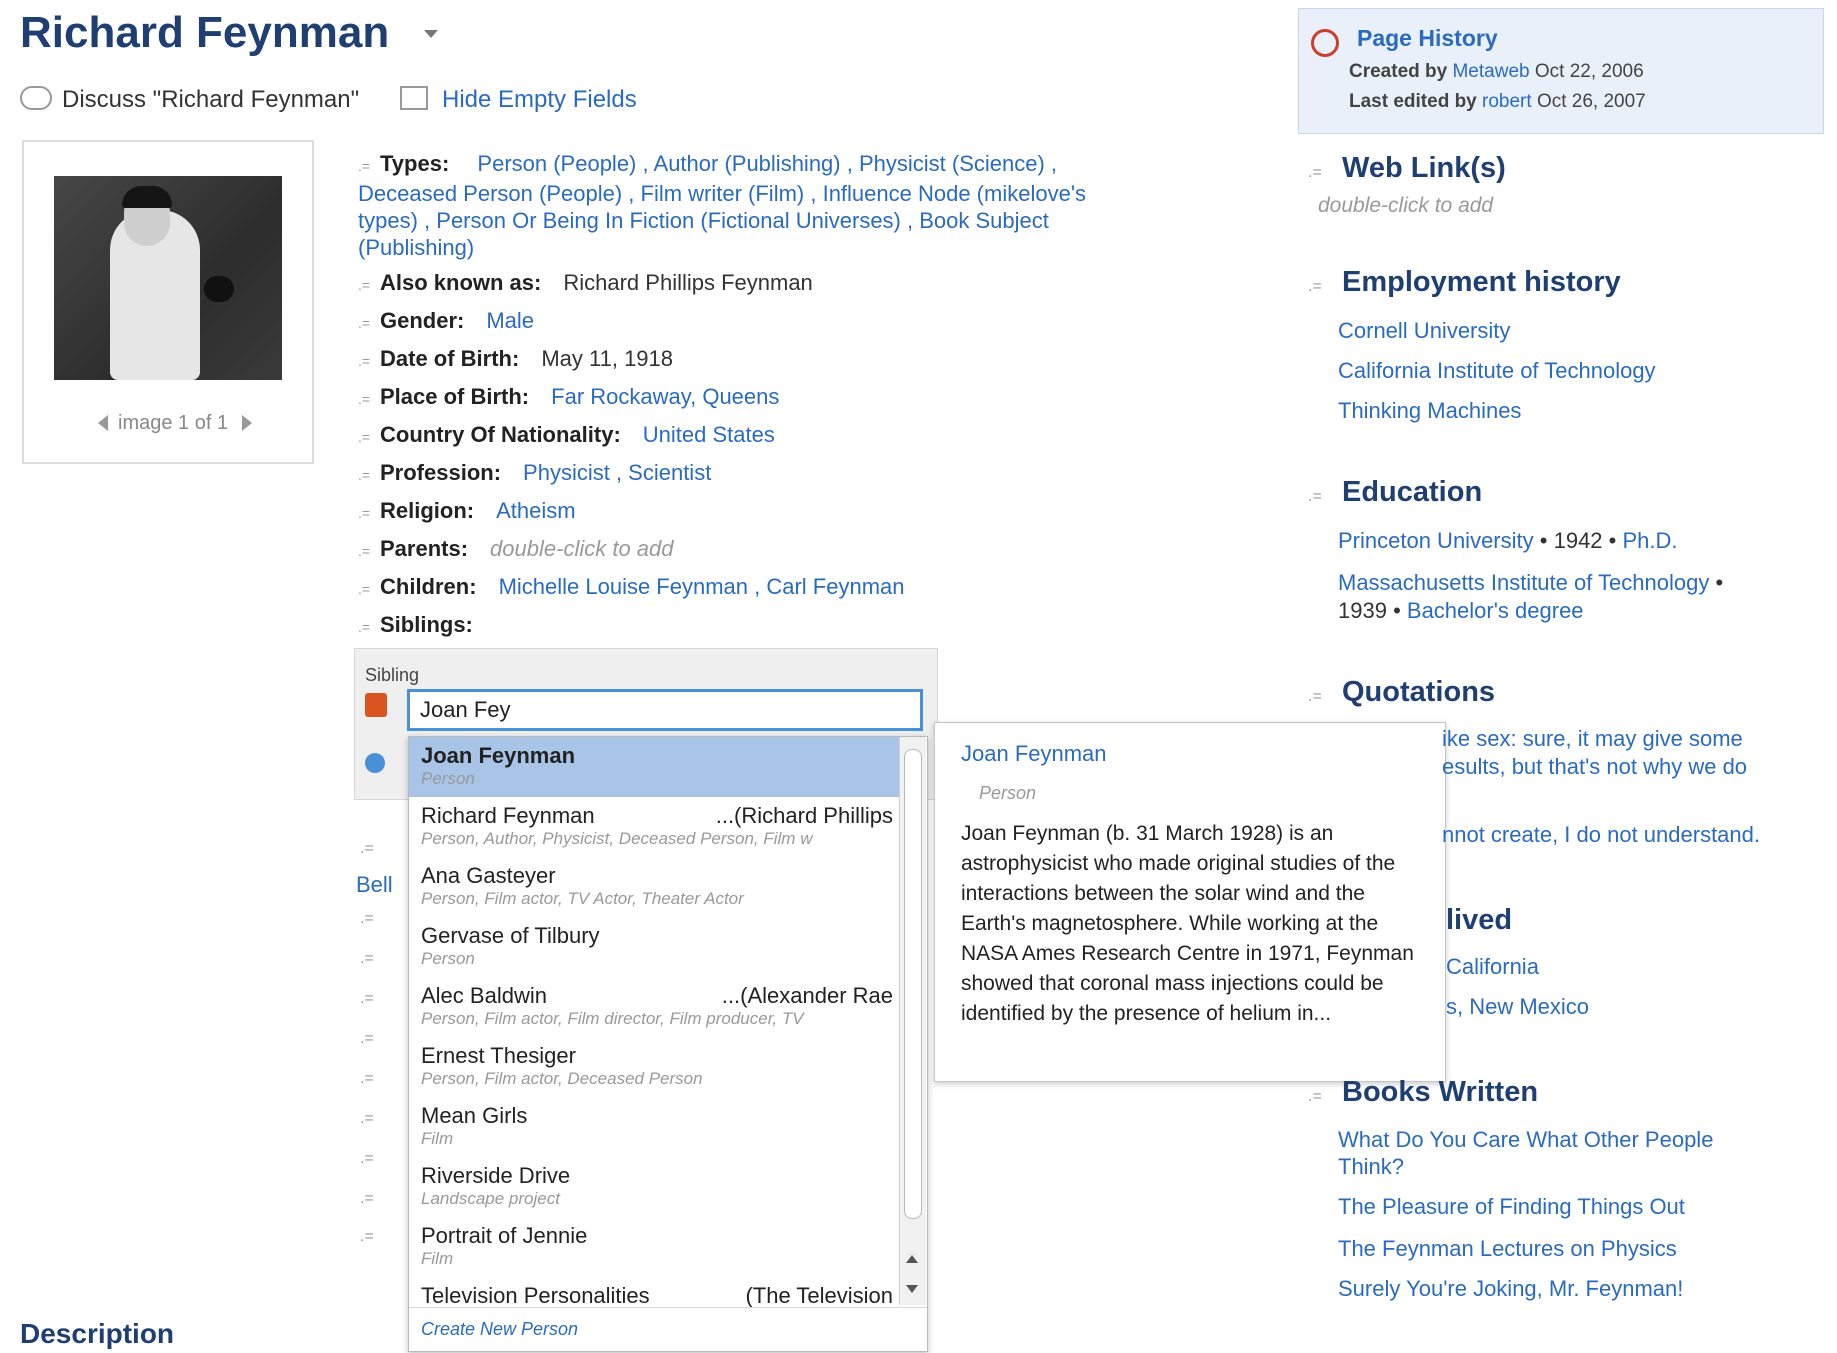  I want to click on employment-item: Thinking Machines, so click(1429, 411).